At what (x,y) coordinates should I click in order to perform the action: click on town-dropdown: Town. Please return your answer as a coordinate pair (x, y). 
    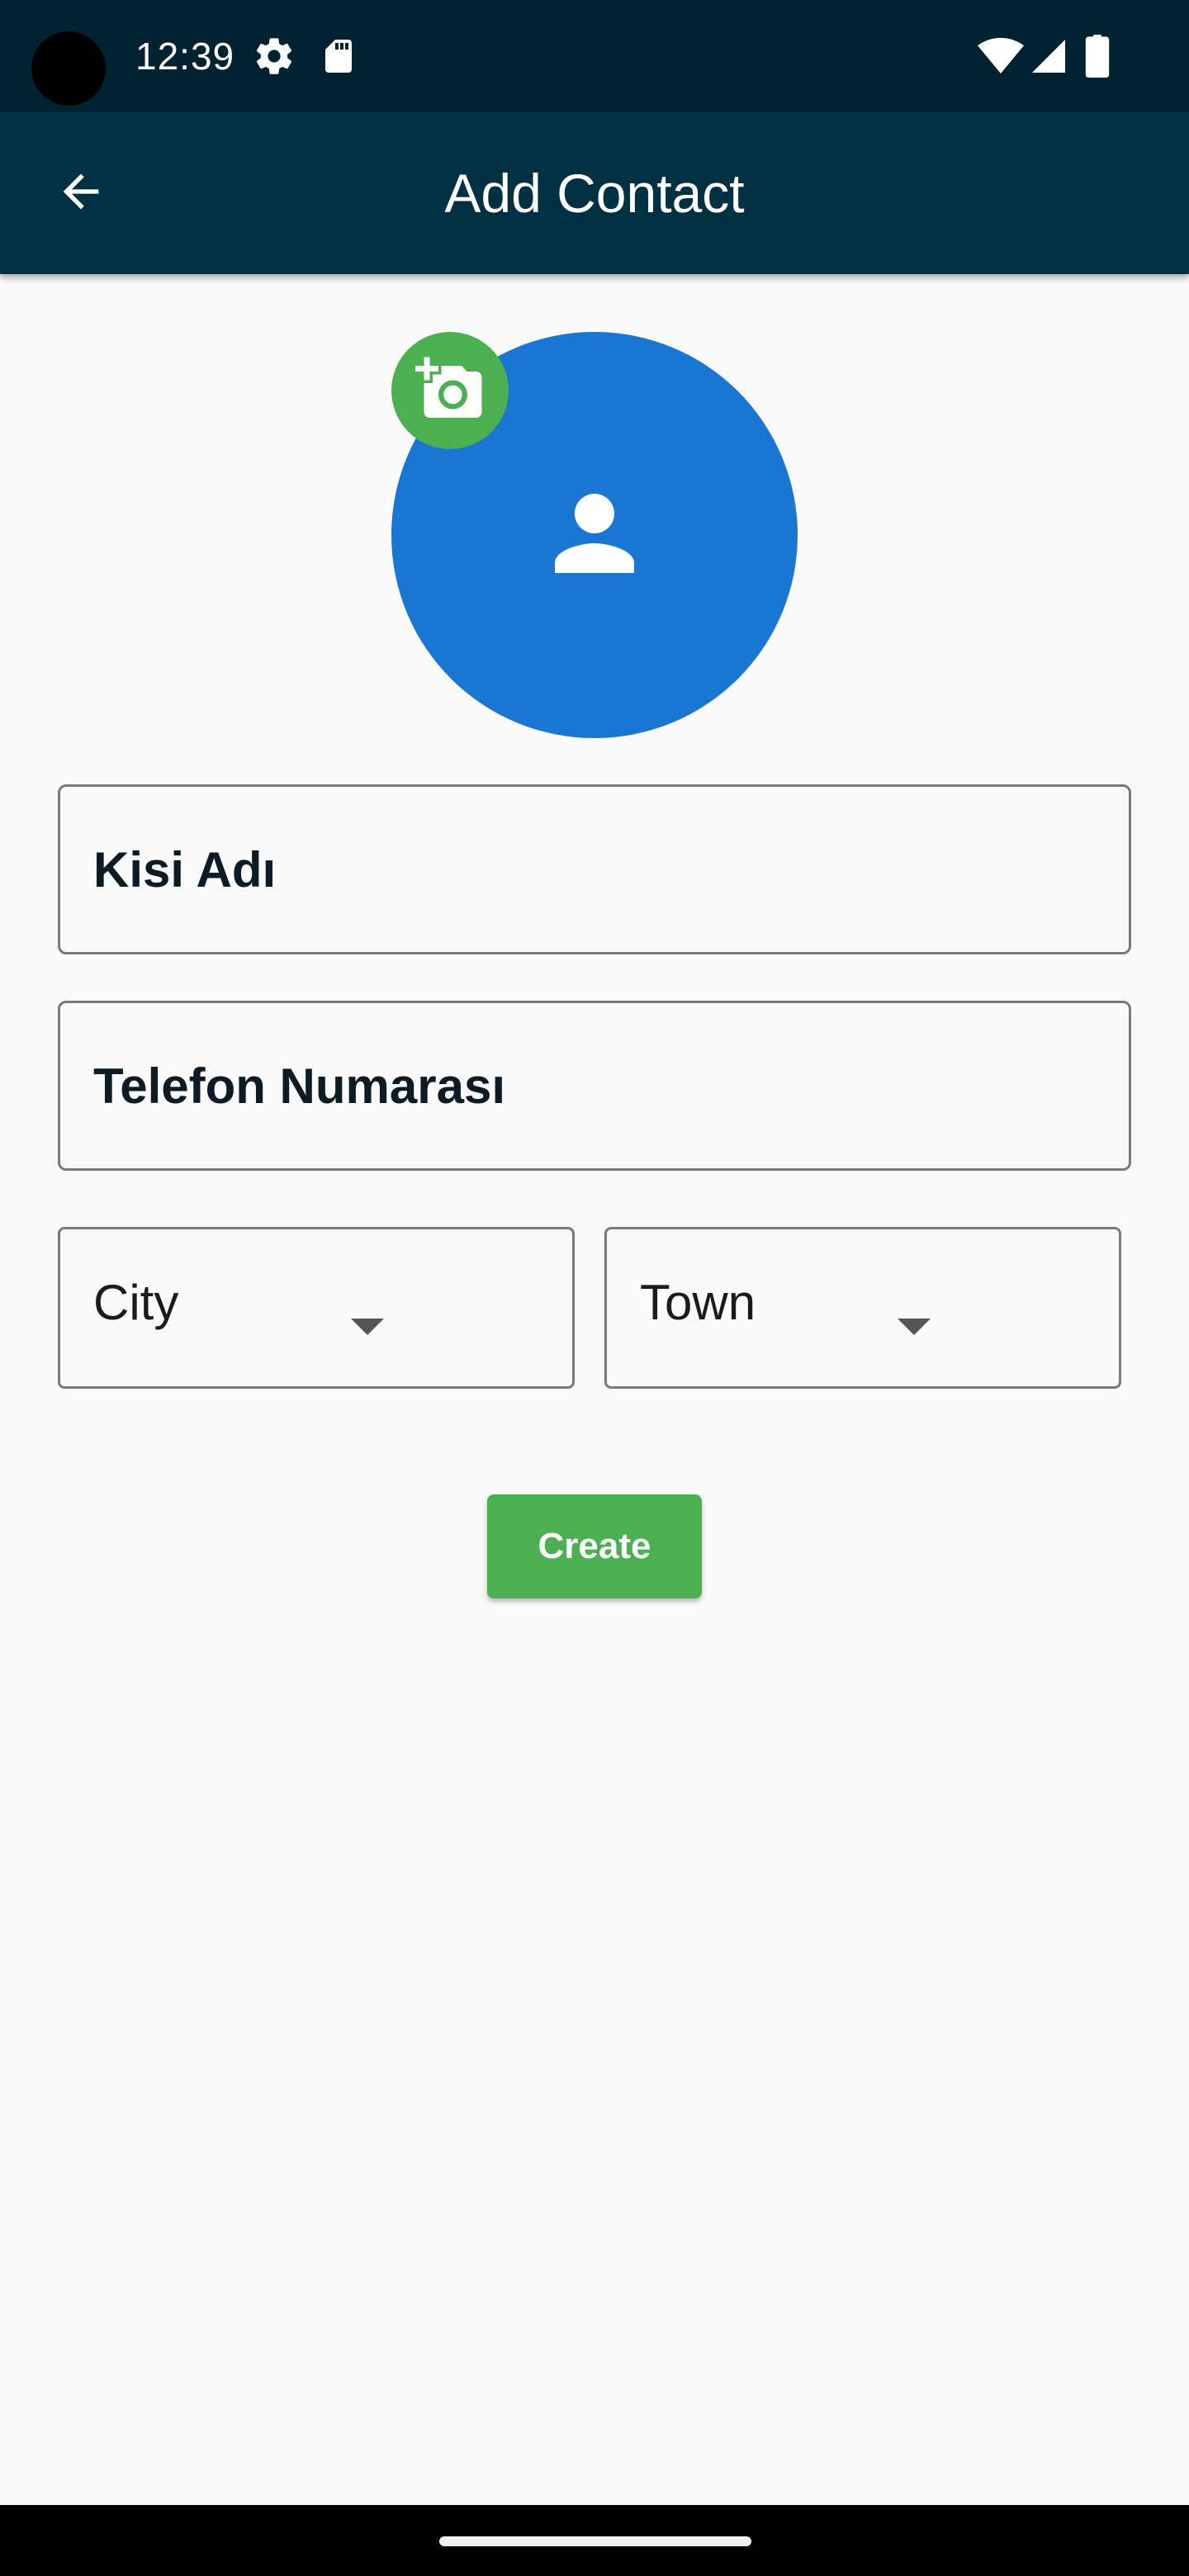
    Looking at the image, I should click on (862, 1308).